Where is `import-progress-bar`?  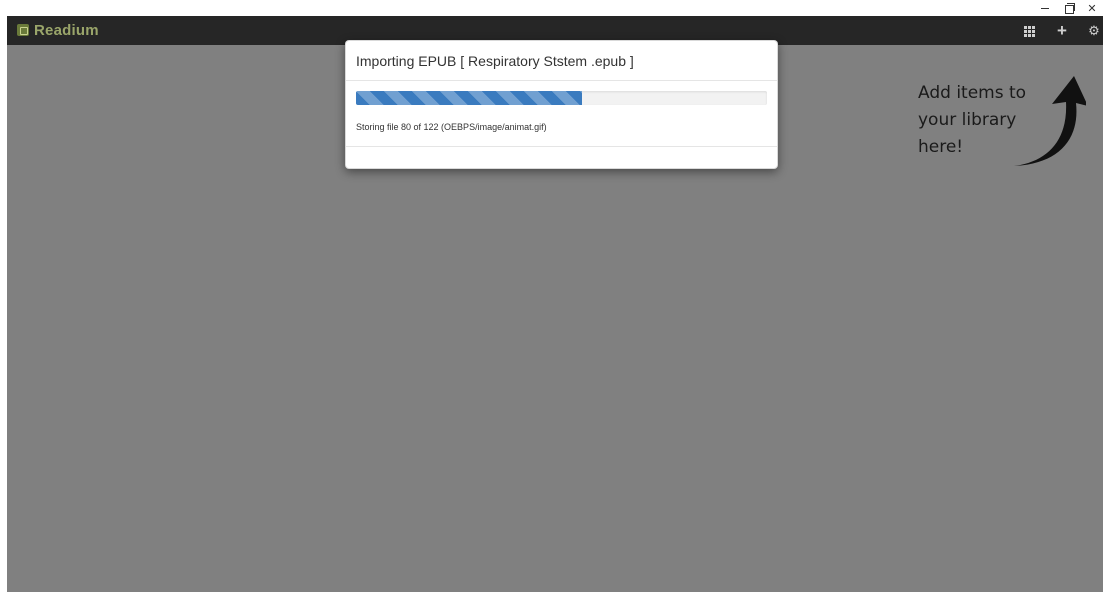 import-progress-bar is located at coordinates (561, 98).